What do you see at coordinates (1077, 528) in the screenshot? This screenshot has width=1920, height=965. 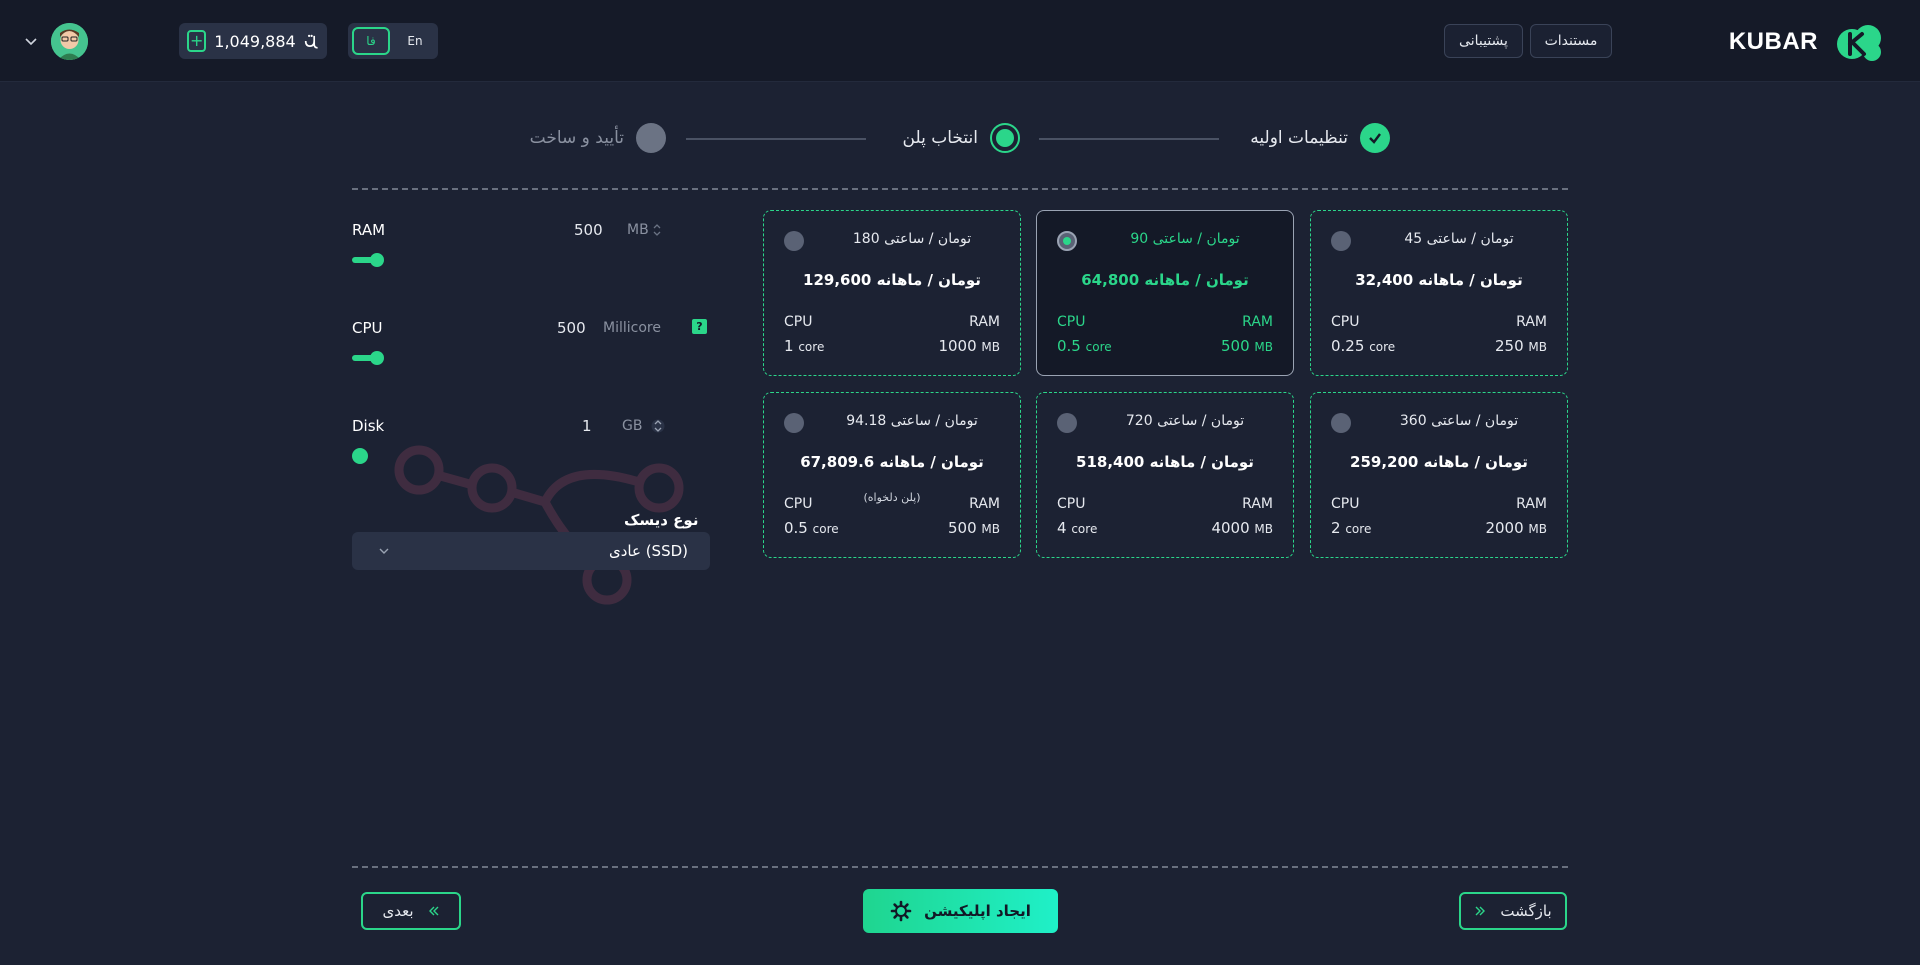 I see `plan-cpu-value: 4 core` at bounding box center [1077, 528].